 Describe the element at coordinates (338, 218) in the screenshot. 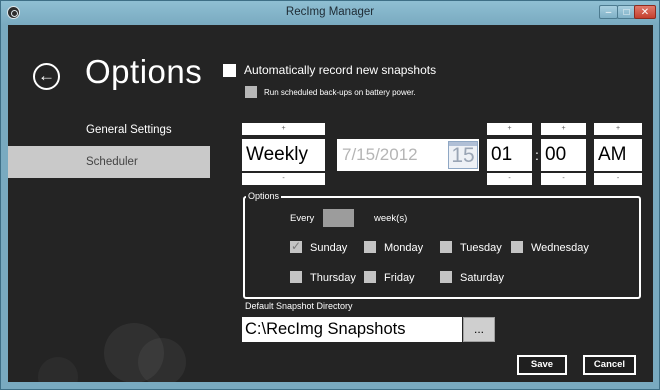

I see `weeks-input` at that location.